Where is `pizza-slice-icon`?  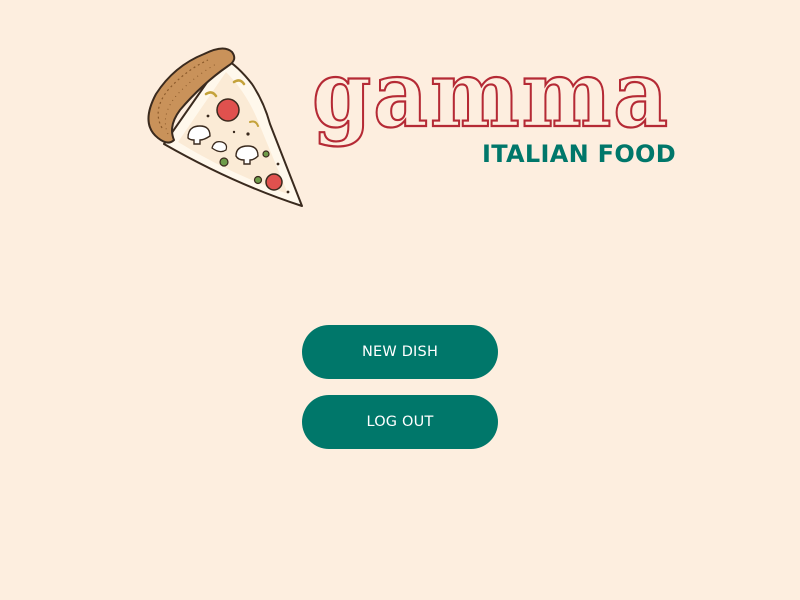 pizza-slice-icon is located at coordinates (225, 127).